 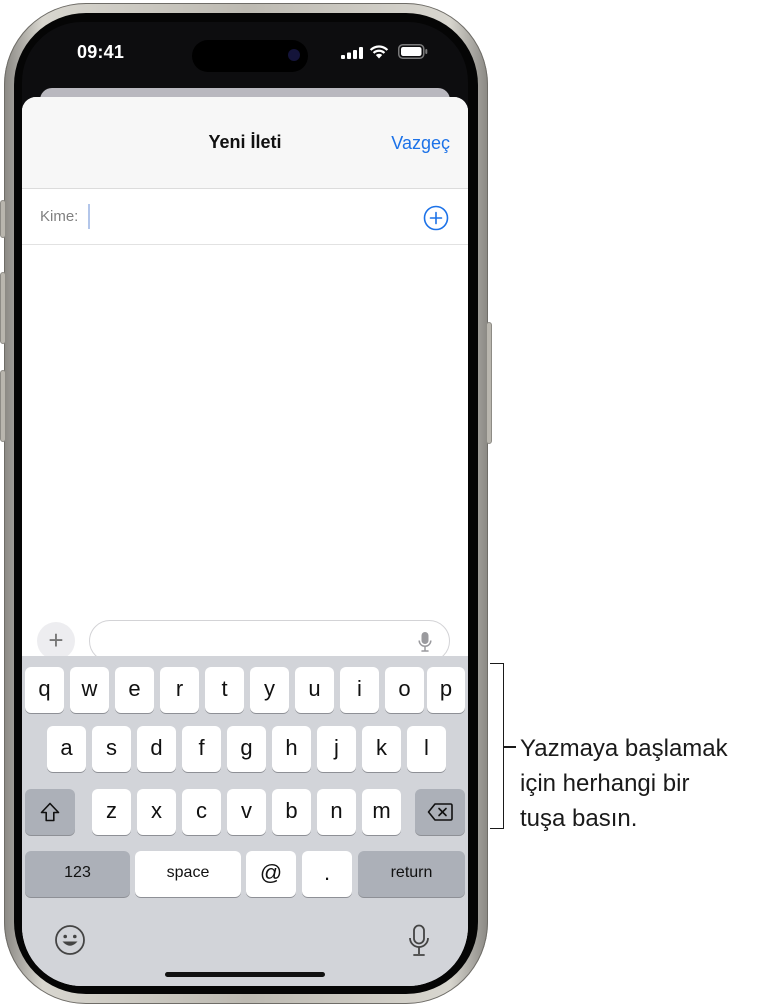 What do you see at coordinates (425, 642) in the screenshot?
I see `dictation-microphone-icon` at bounding box center [425, 642].